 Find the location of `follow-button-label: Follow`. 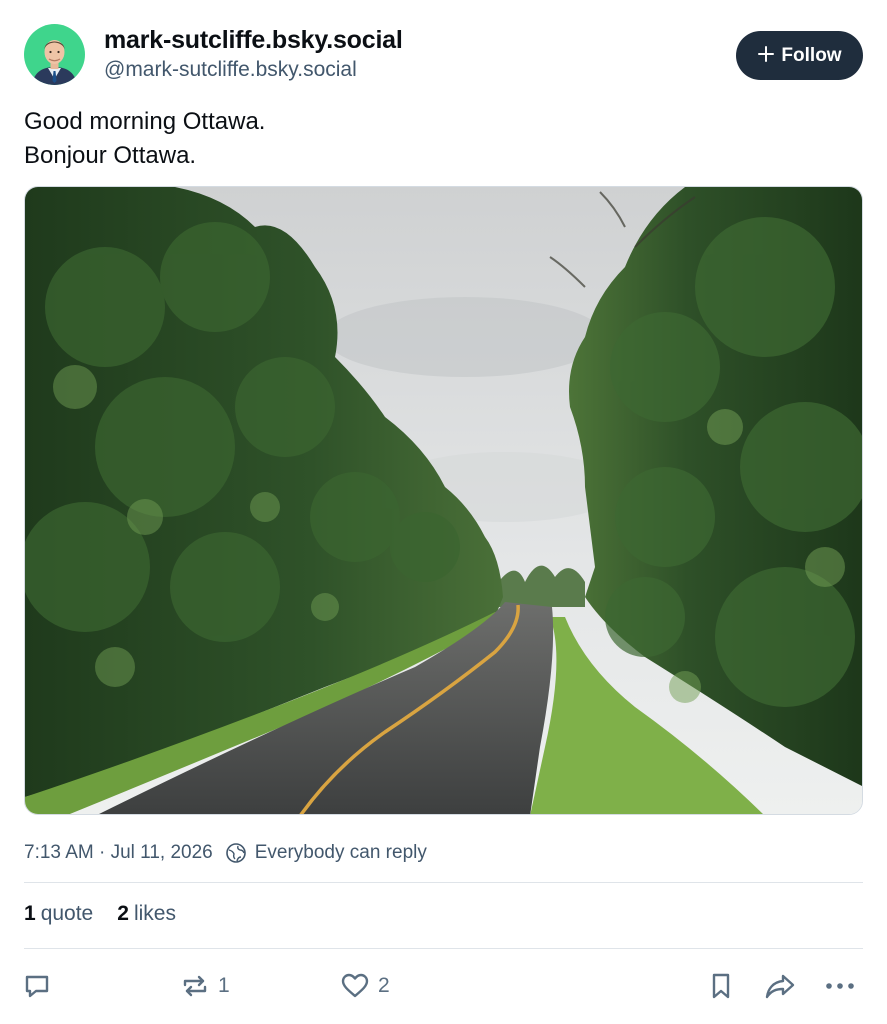

follow-button-label: Follow is located at coordinates (811, 55).